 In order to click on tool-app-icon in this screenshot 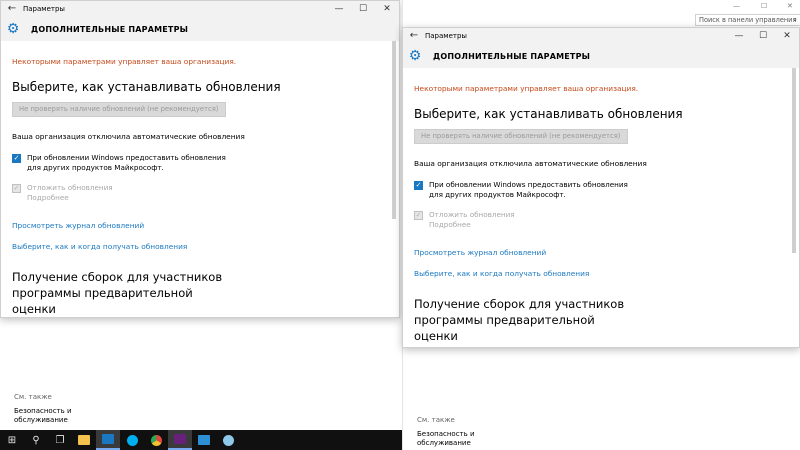, I will do `click(228, 440)`.